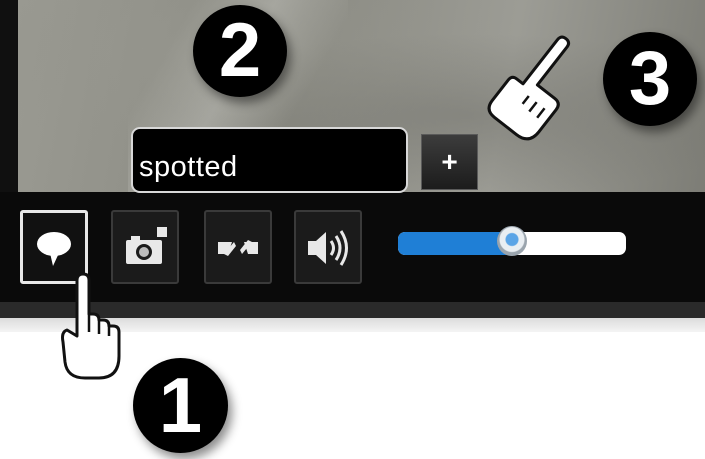  I want to click on volume-slider-fill, so click(455, 243).